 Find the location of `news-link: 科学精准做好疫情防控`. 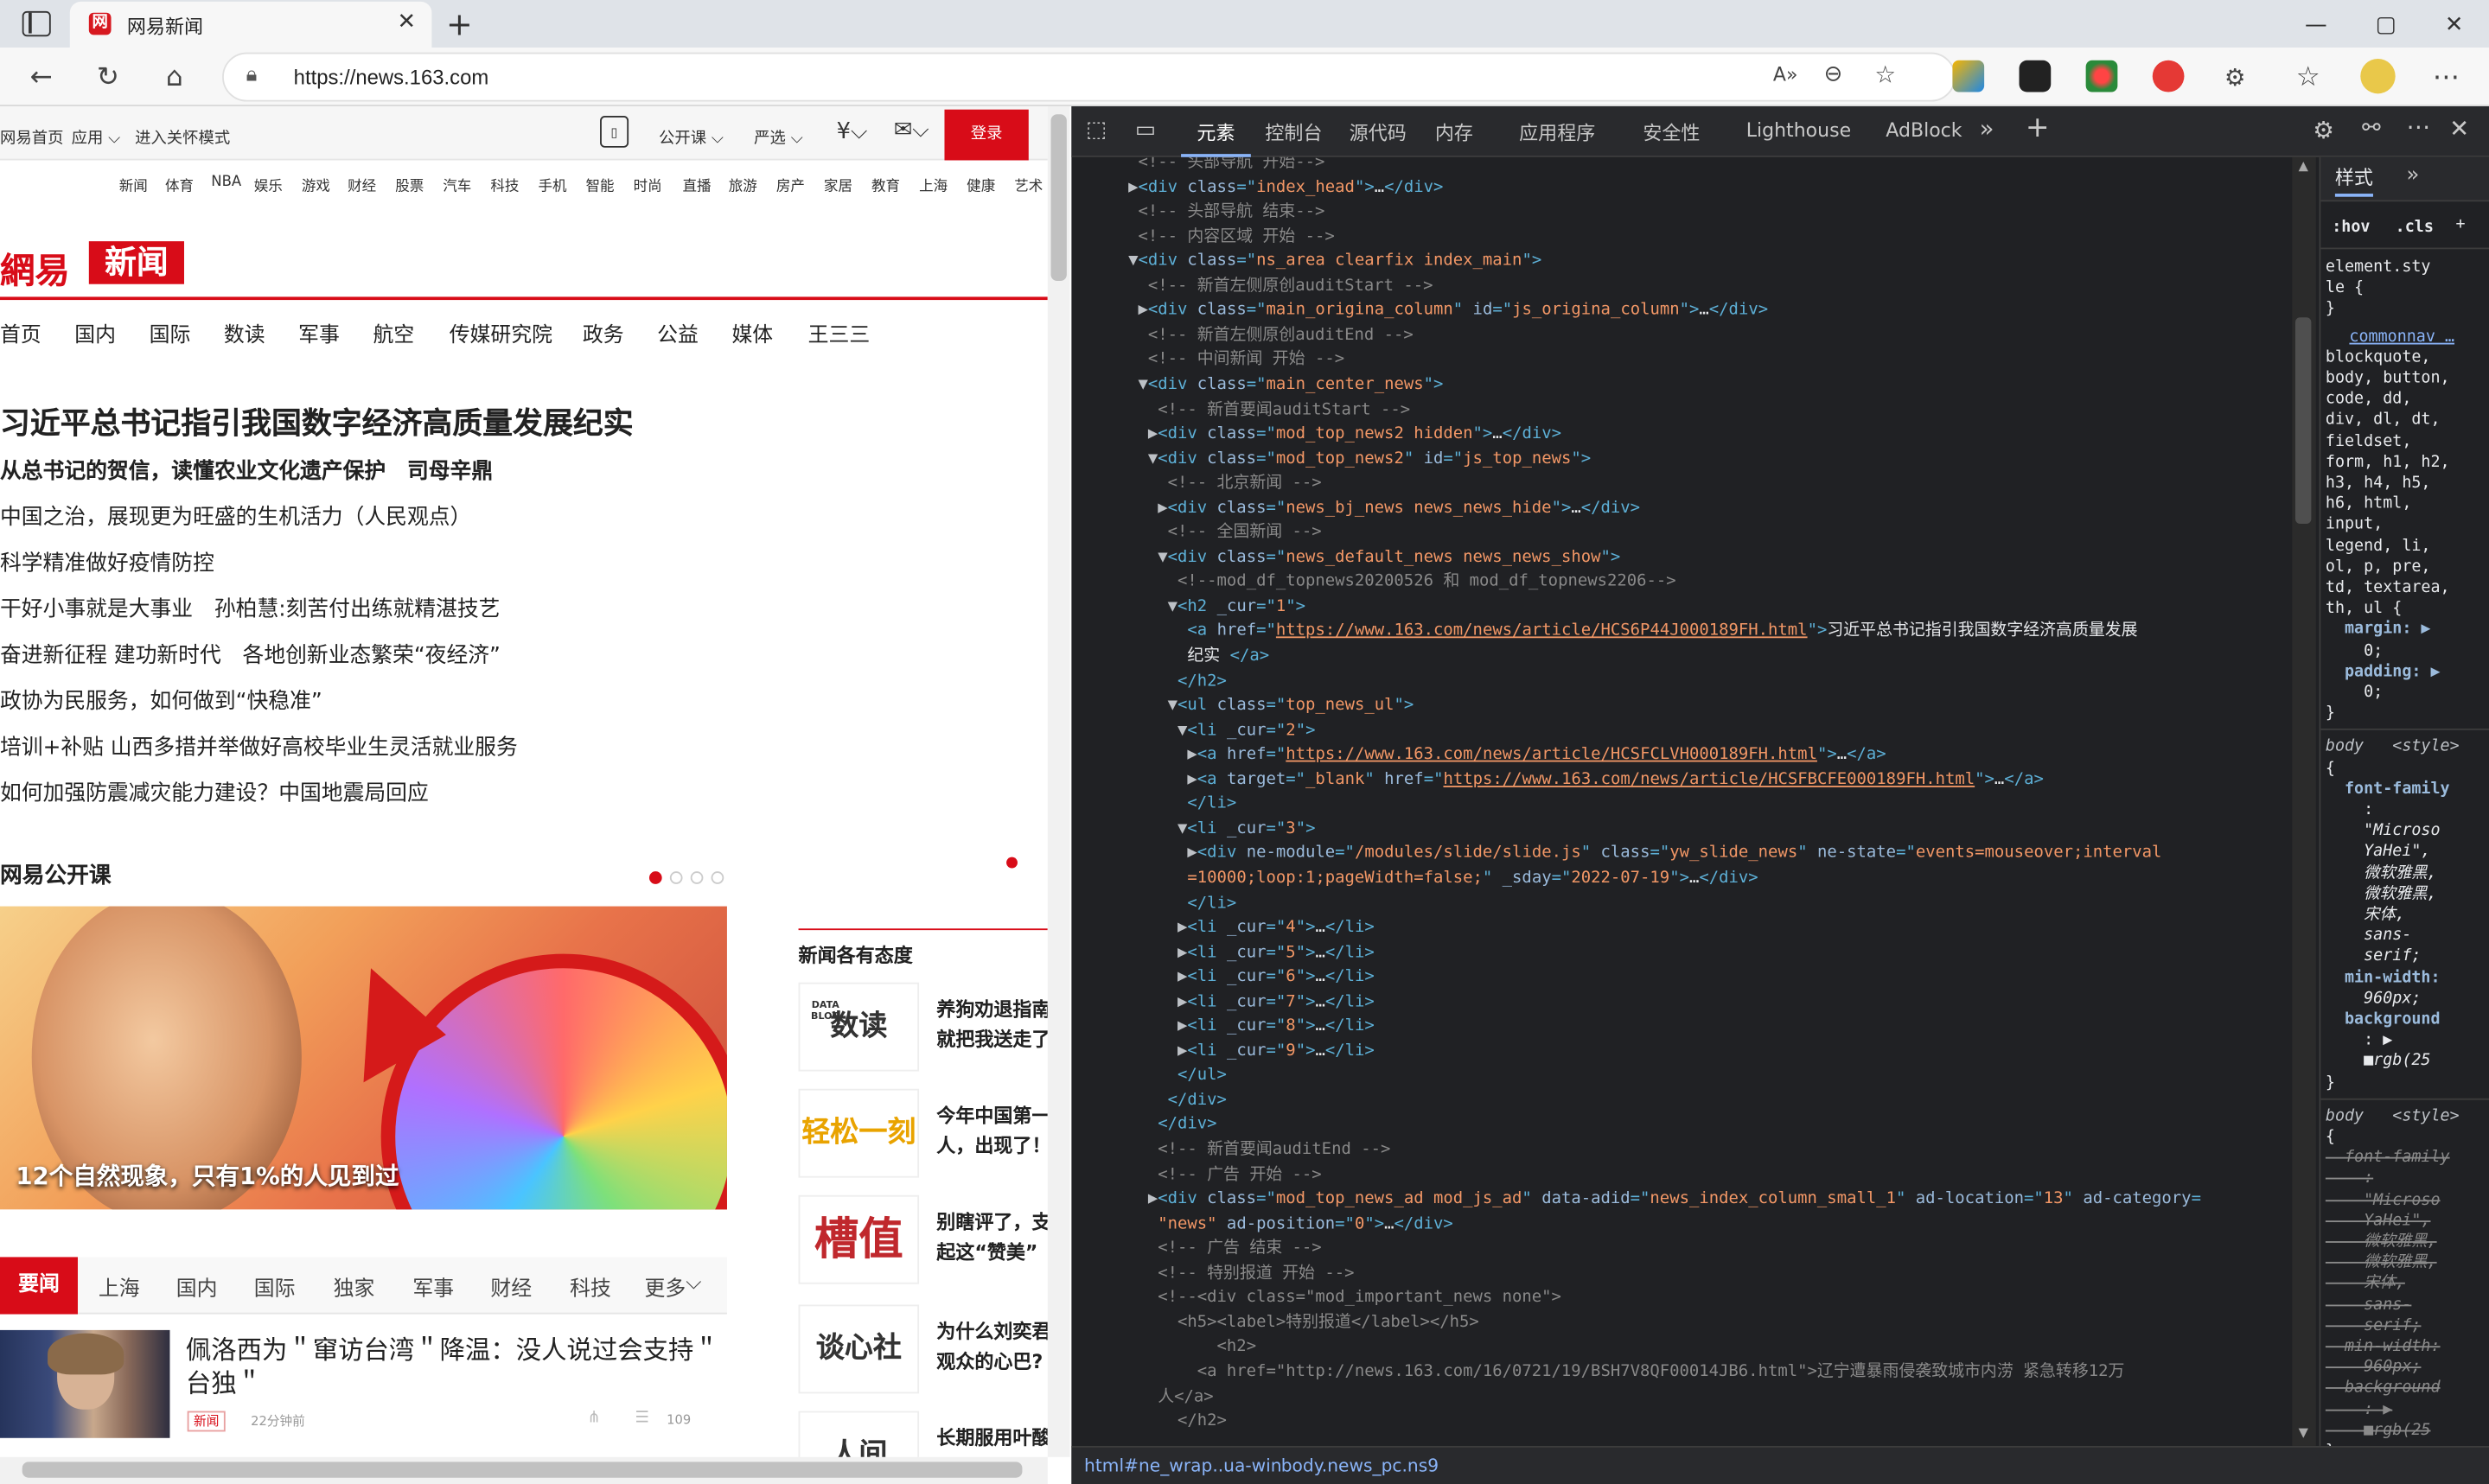

news-link: 科学精准做好疫情防控 is located at coordinates (107, 560).